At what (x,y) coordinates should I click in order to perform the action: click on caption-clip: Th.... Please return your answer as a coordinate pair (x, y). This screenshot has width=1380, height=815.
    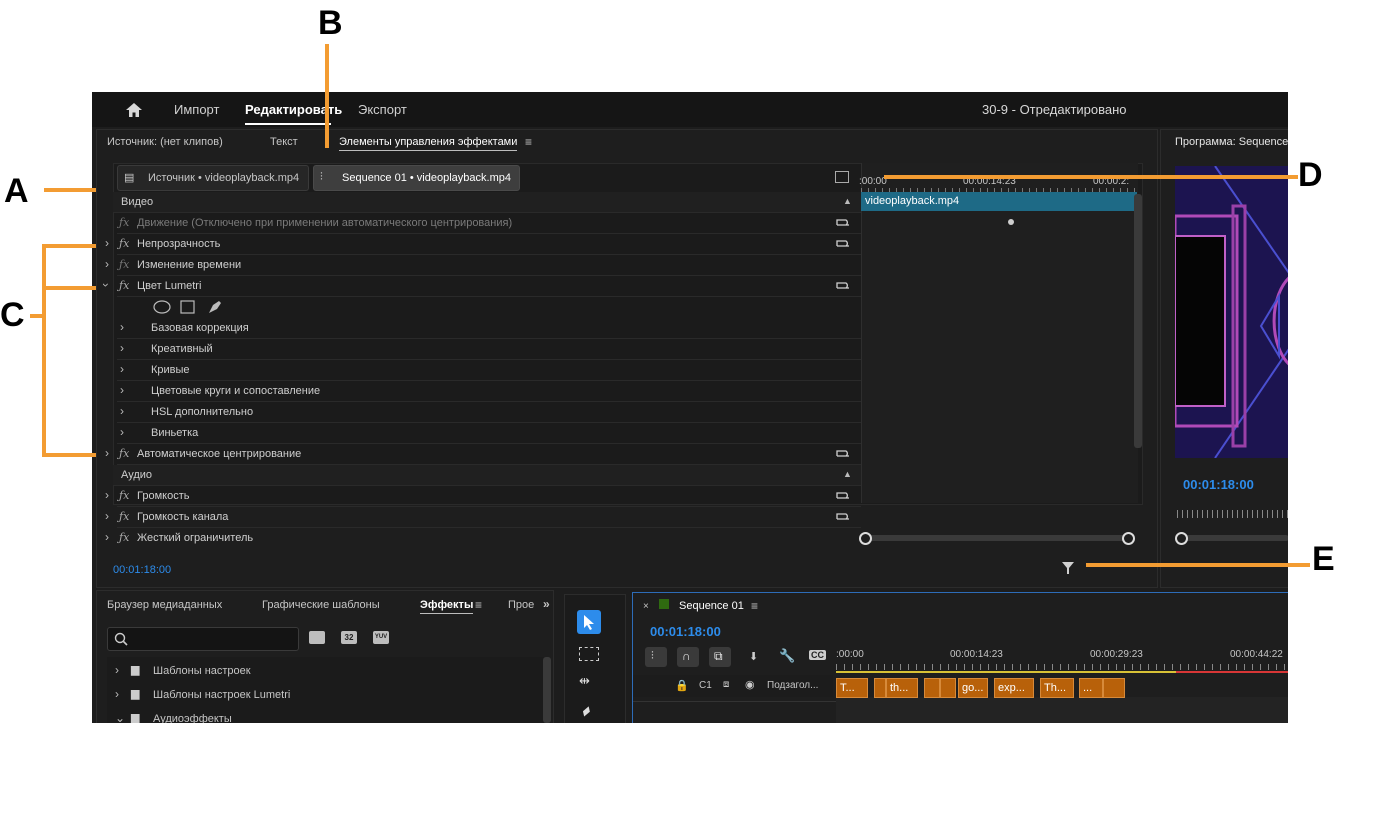
    Looking at the image, I should click on (1057, 688).